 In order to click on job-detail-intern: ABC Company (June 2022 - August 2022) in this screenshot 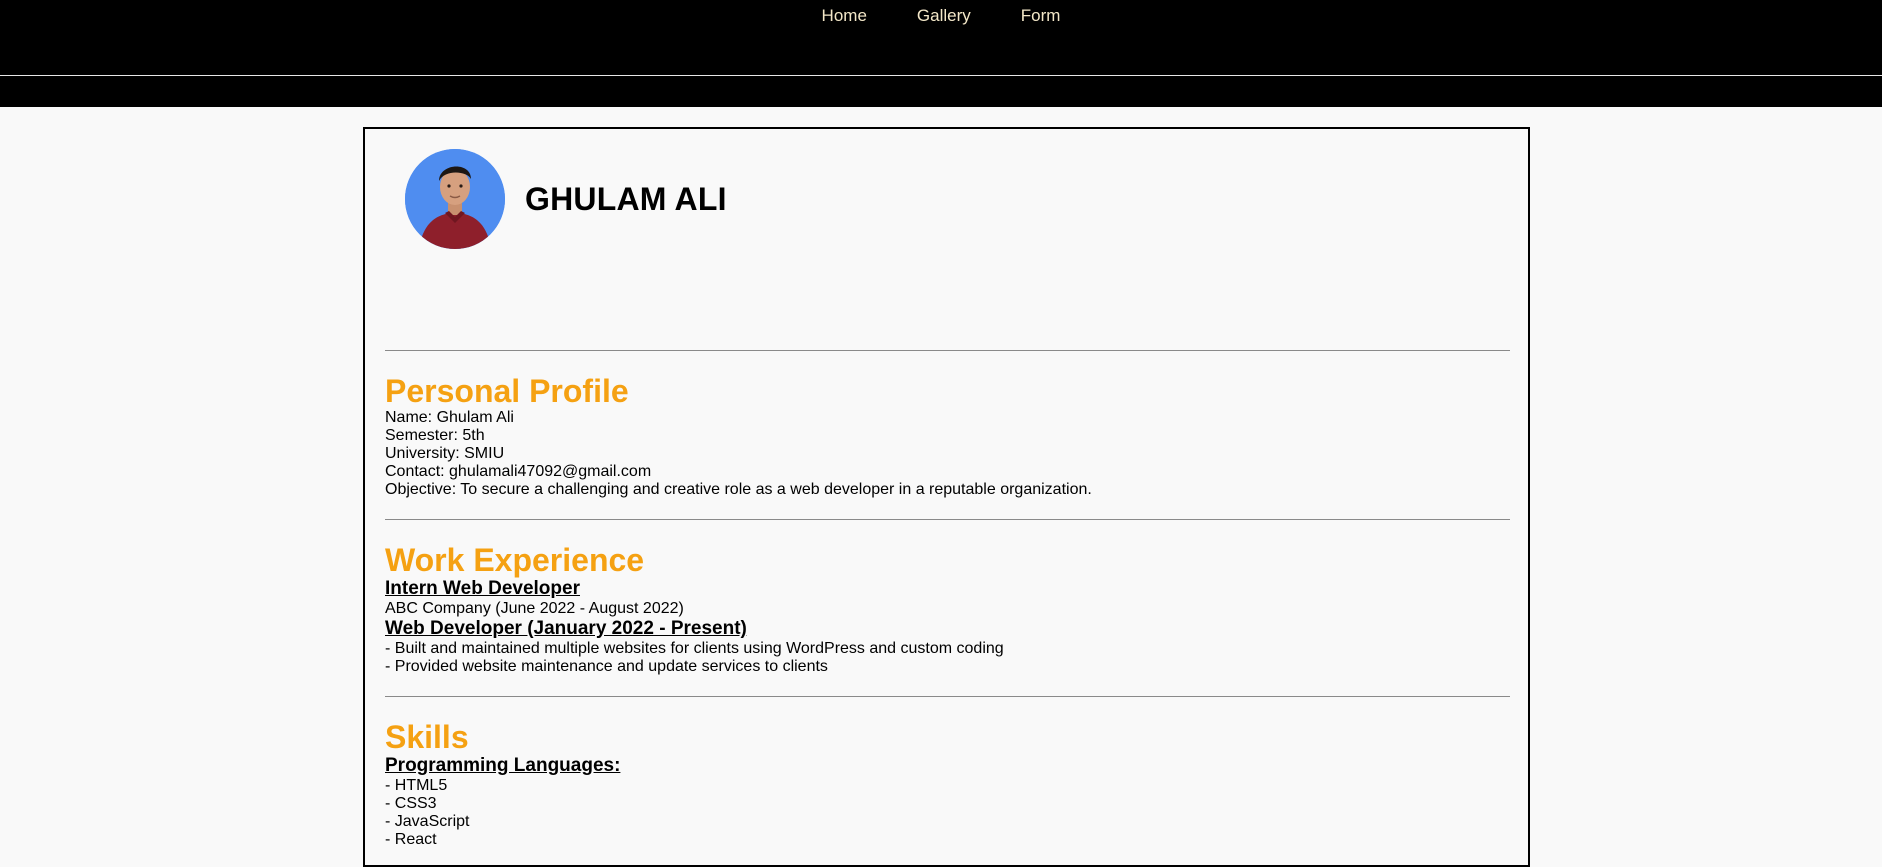, I will do `click(534, 608)`.